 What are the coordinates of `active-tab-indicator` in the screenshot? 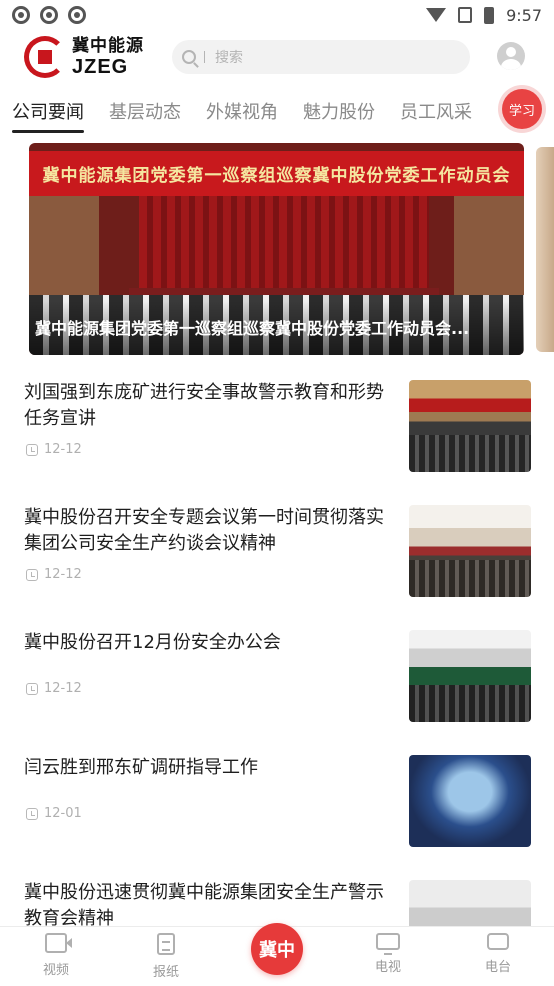 It's located at (48, 131).